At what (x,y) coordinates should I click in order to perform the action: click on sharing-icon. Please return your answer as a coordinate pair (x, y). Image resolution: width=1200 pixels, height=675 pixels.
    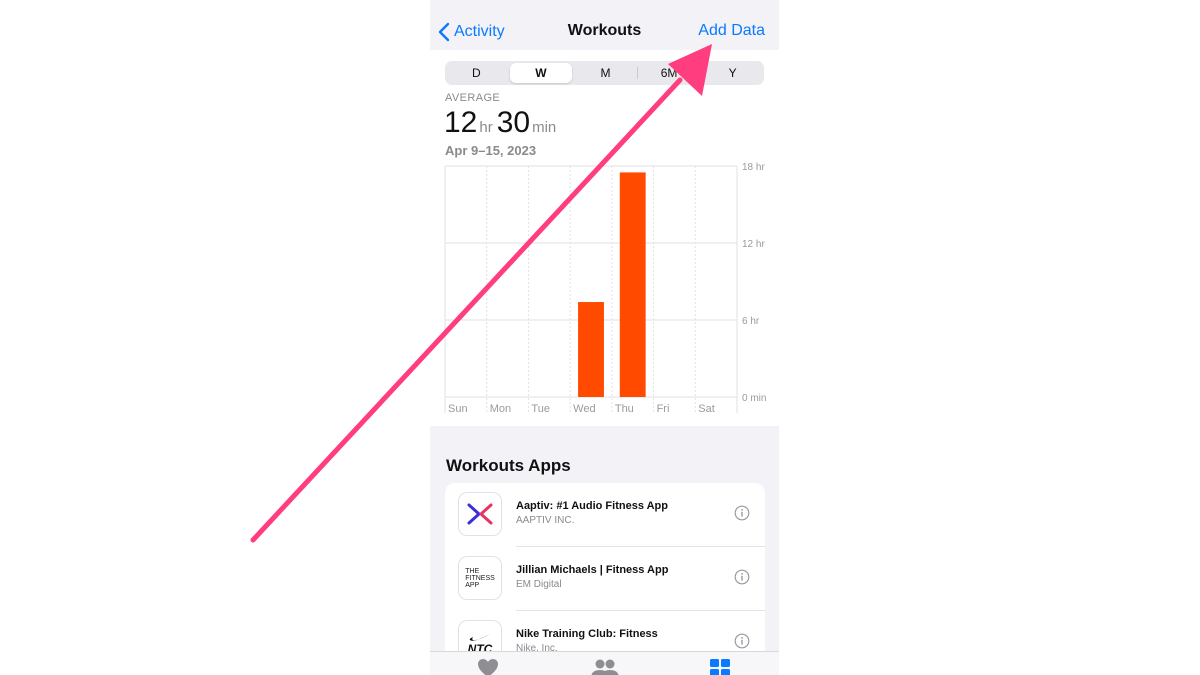
    Looking at the image, I should click on (605, 666).